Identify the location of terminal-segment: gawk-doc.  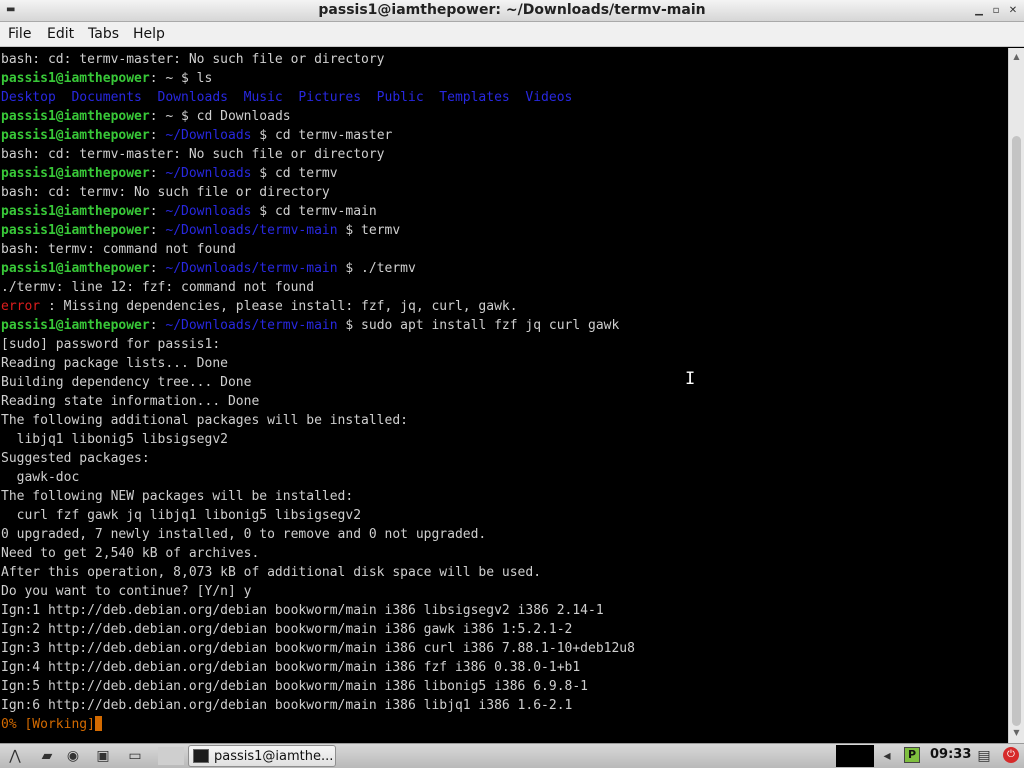
(40, 477).